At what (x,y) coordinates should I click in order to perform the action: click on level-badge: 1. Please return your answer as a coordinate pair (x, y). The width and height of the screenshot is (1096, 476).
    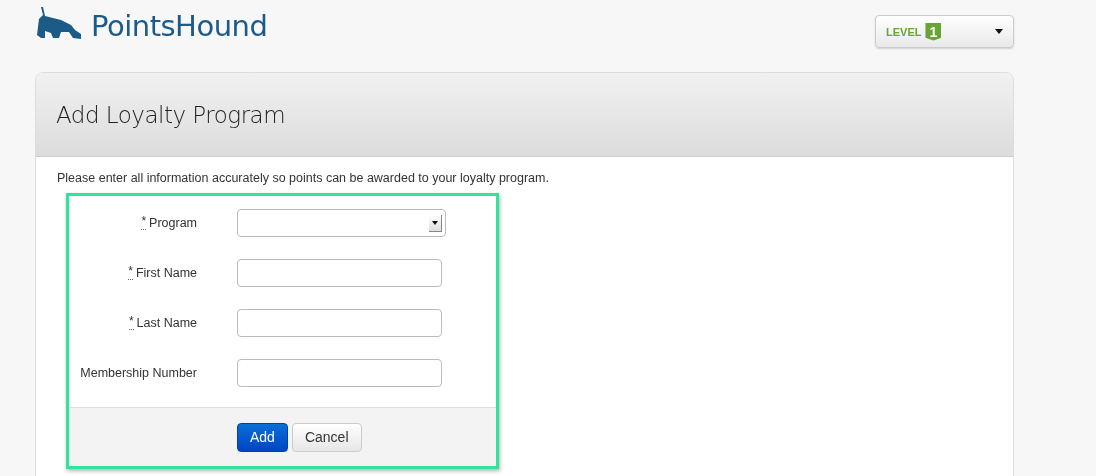
    Looking at the image, I should click on (933, 31).